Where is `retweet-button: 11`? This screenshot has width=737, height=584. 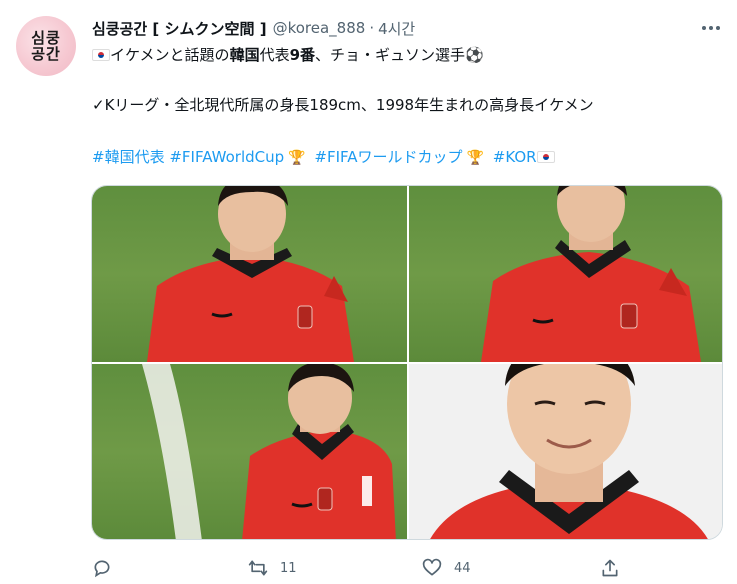
retweet-button: 11 is located at coordinates (272, 568).